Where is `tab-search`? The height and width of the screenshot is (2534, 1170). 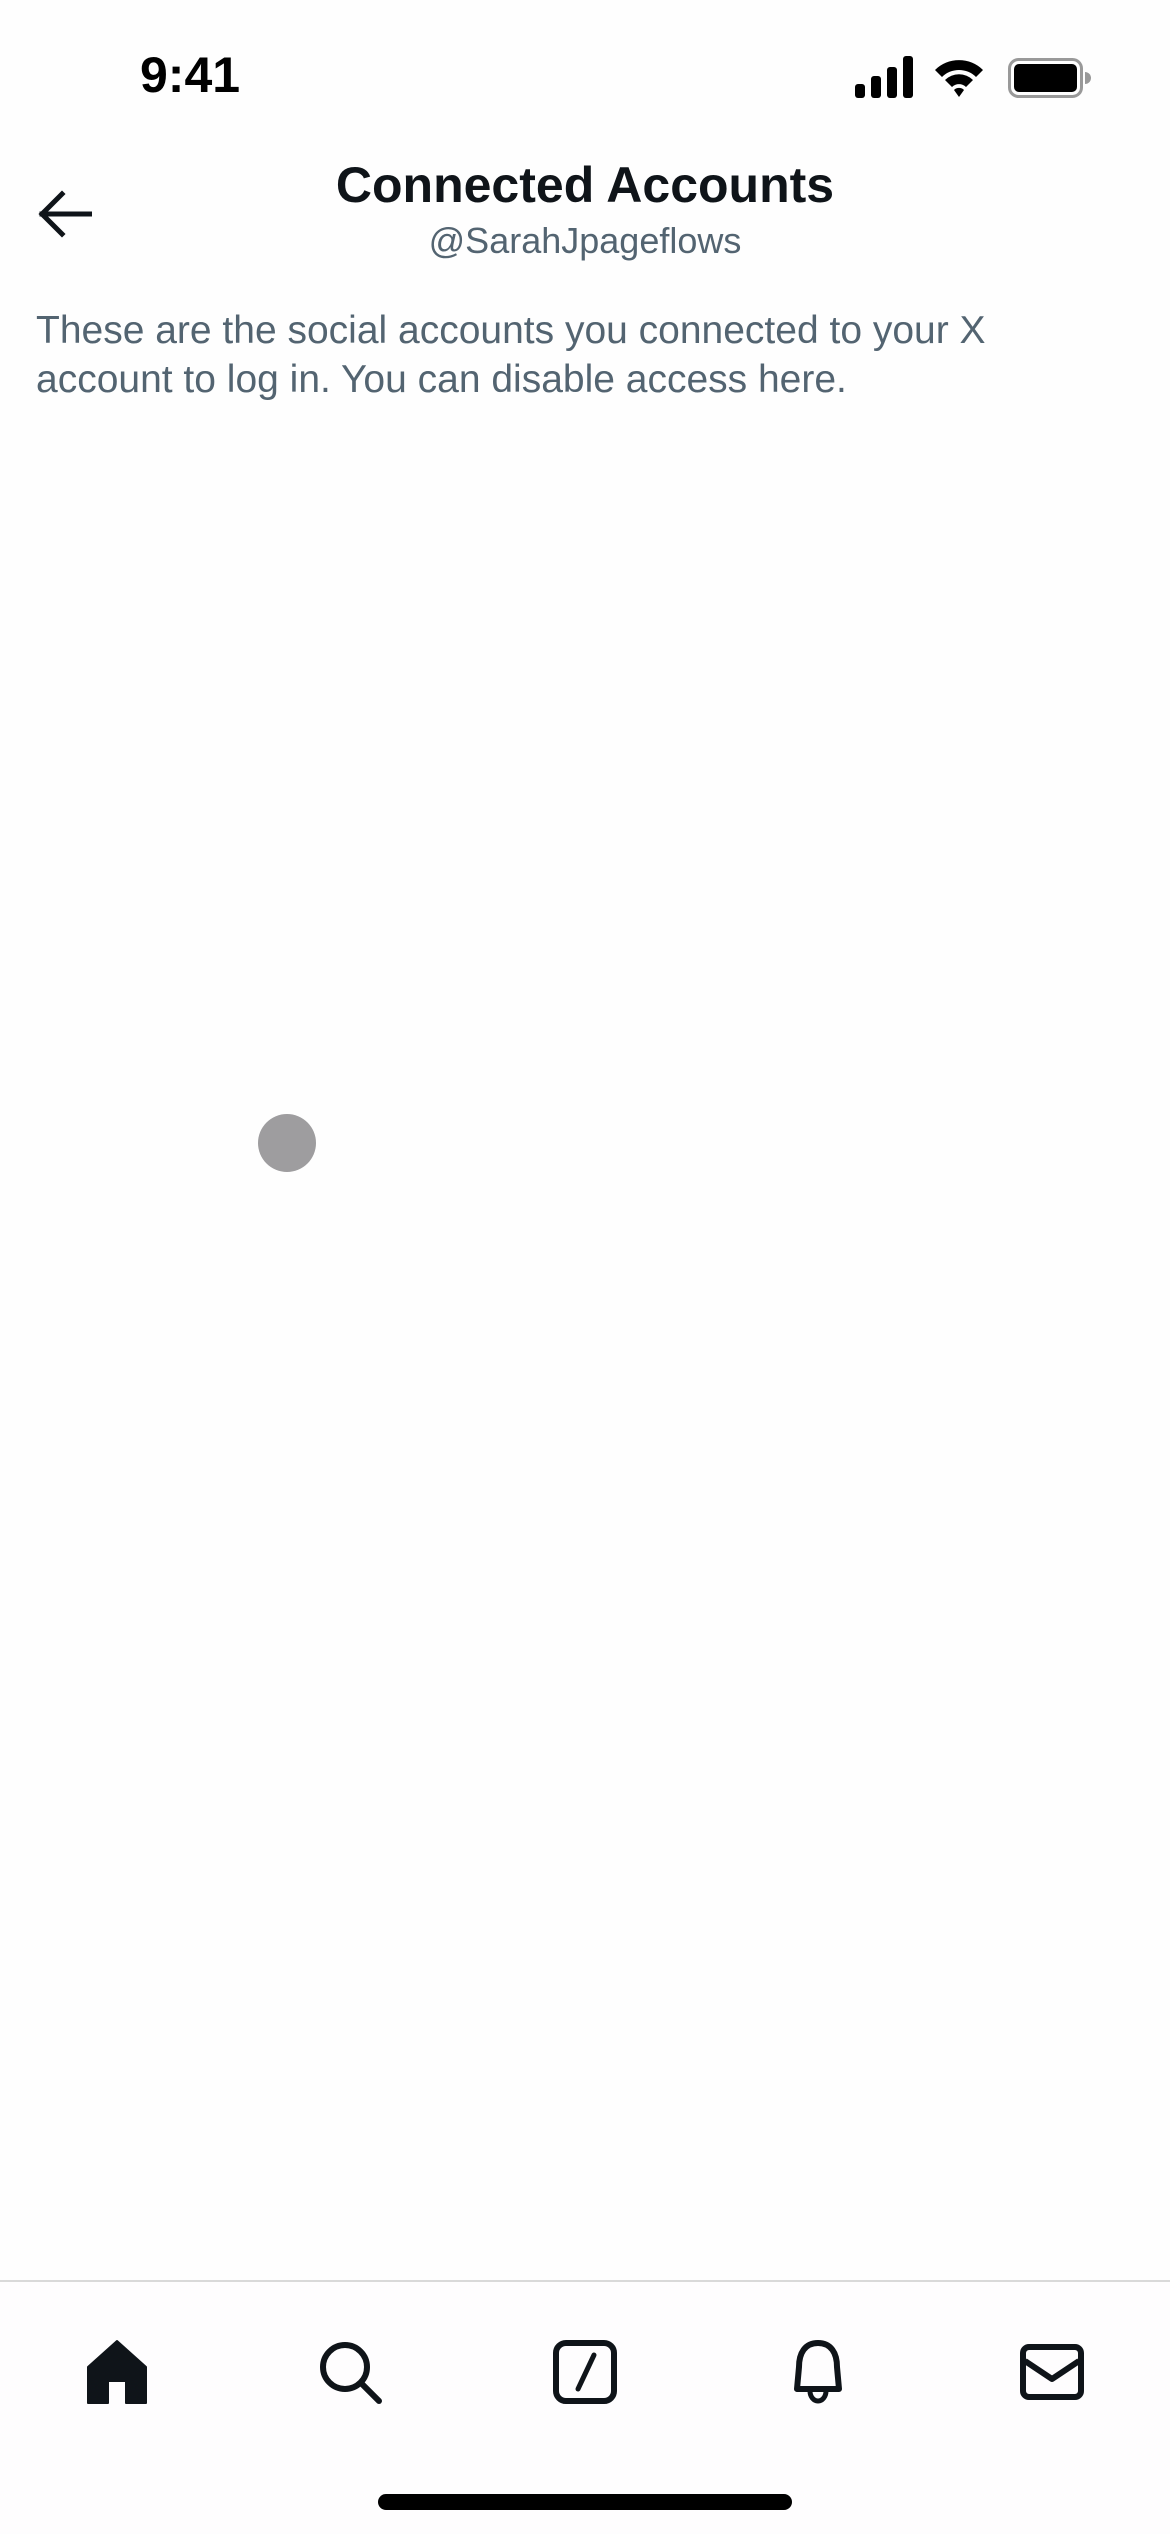 tab-search is located at coordinates (350, 2372).